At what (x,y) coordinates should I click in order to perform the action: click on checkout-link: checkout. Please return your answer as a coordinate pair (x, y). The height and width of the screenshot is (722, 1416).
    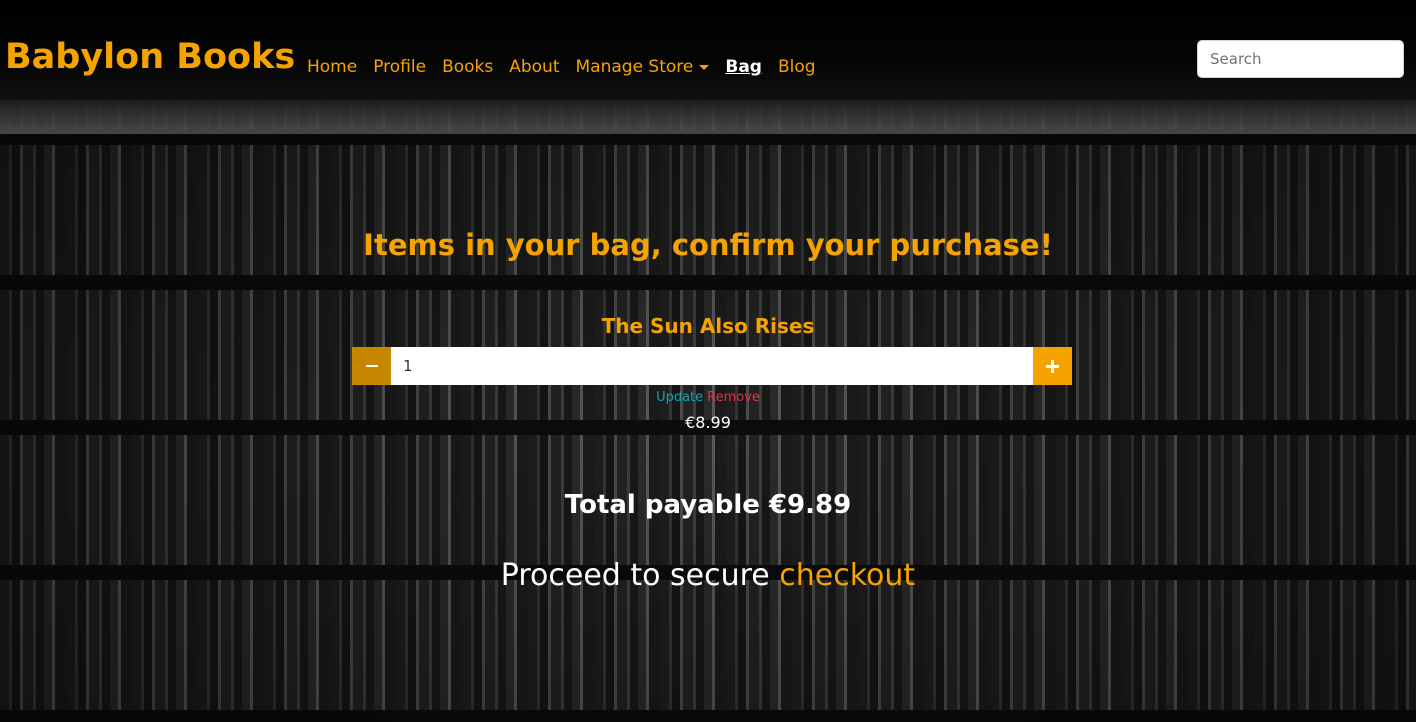
    Looking at the image, I should click on (847, 575).